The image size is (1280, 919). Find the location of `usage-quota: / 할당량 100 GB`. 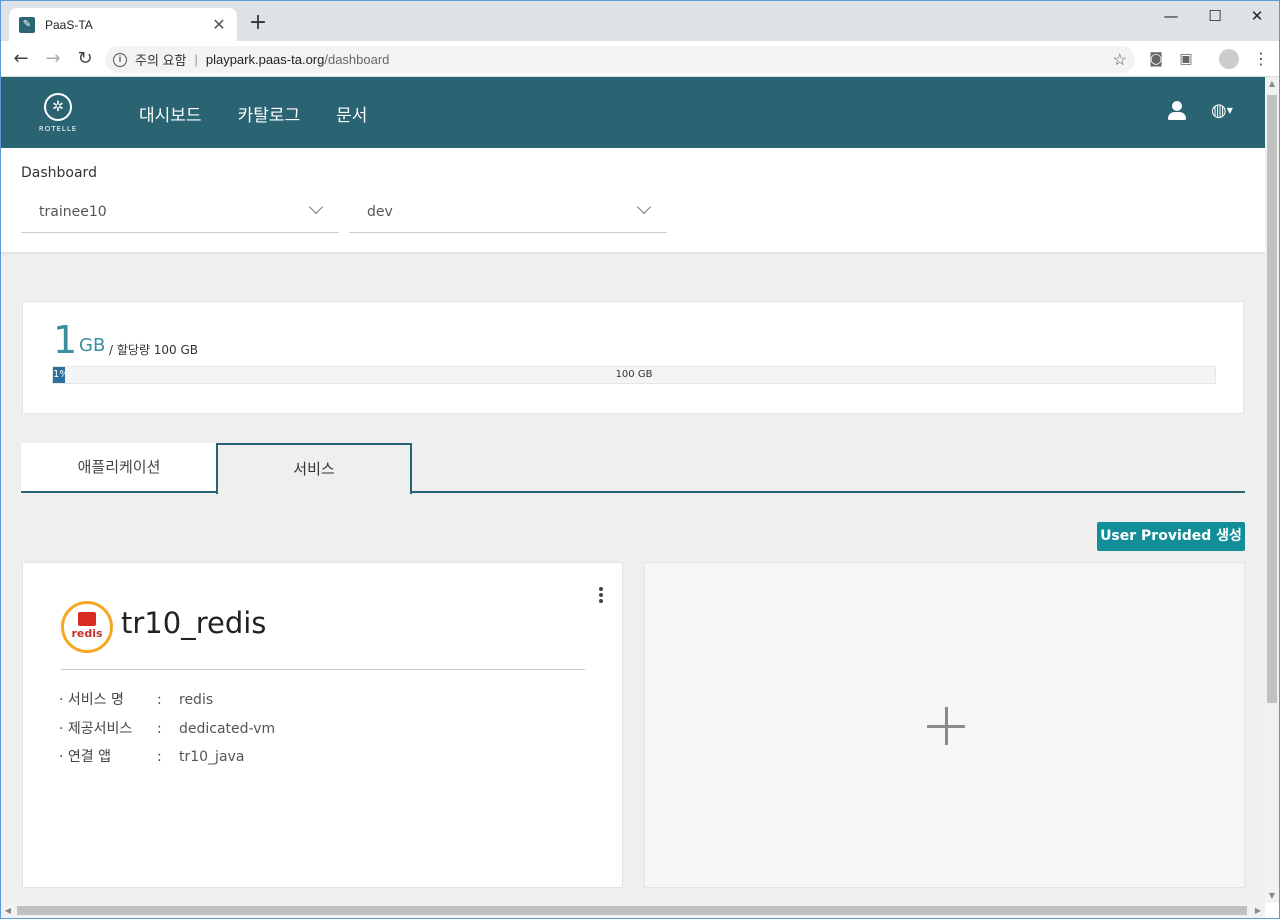

usage-quota: / 할당량 100 GB is located at coordinates (154, 350).